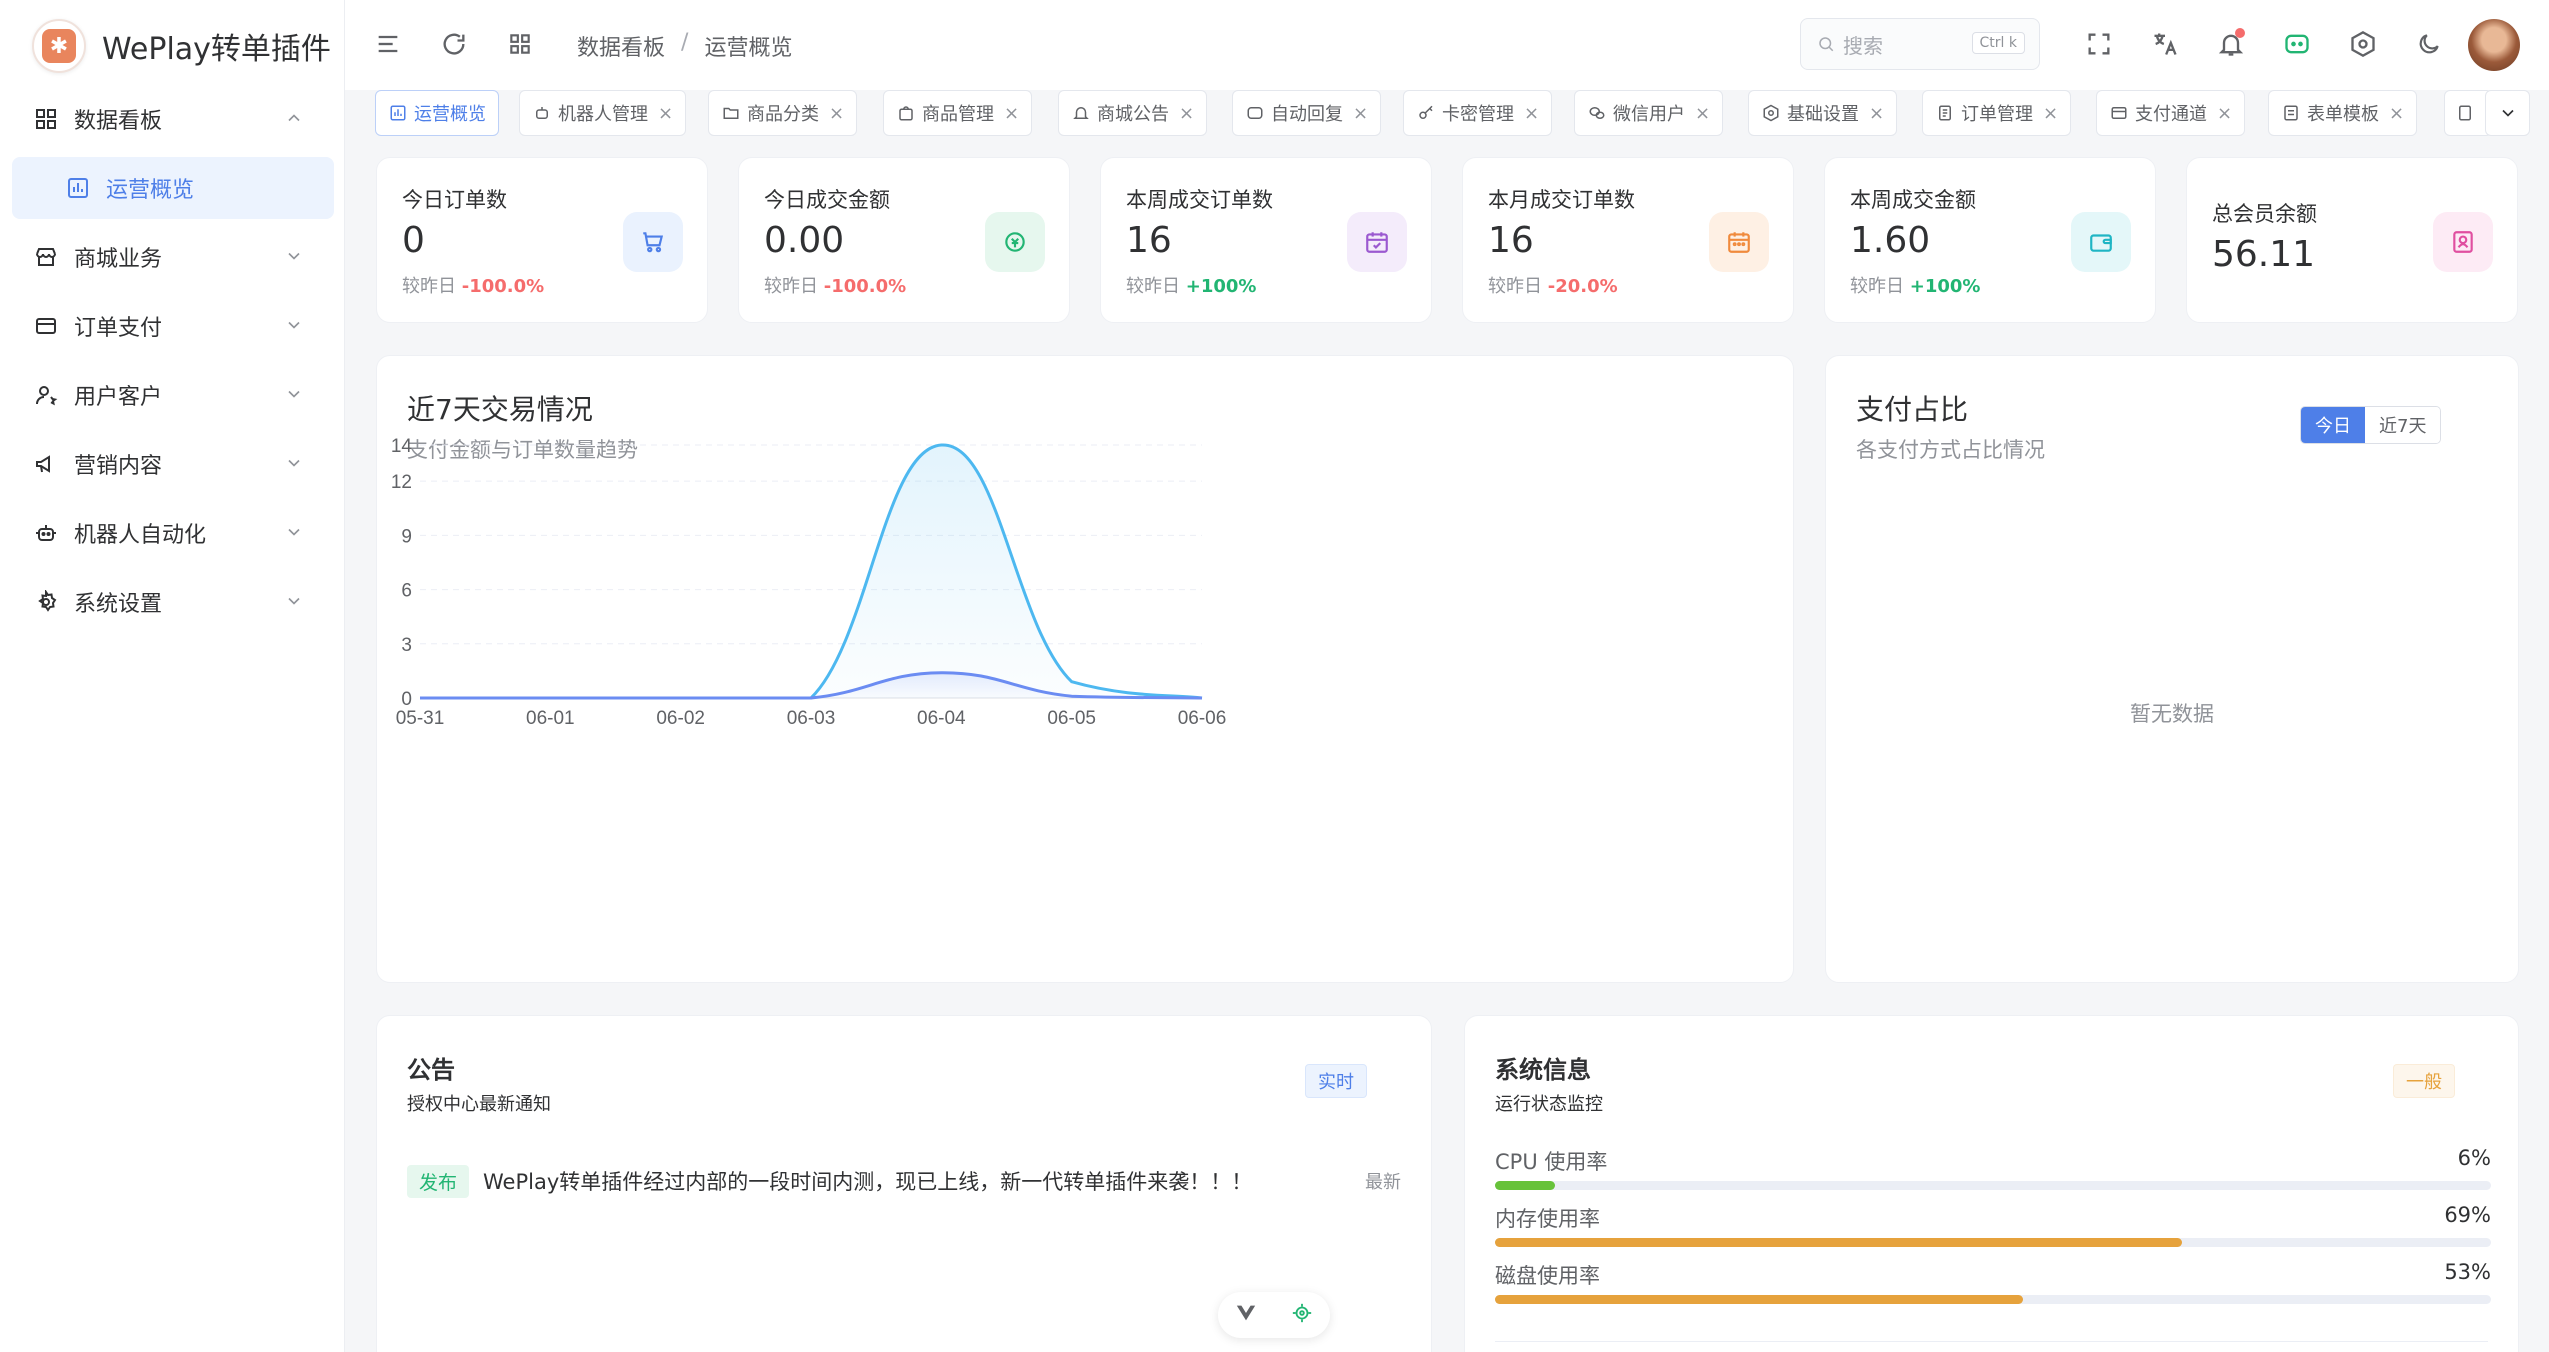  I want to click on fullscreen-icon, so click(2099, 44).